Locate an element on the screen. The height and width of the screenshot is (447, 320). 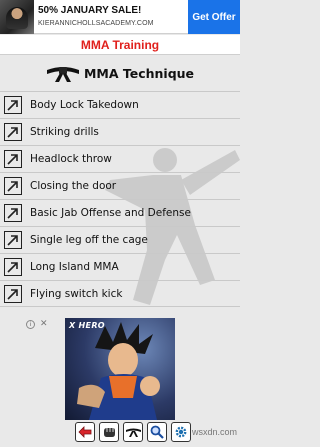
belt-button is located at coordinates (133, 432).